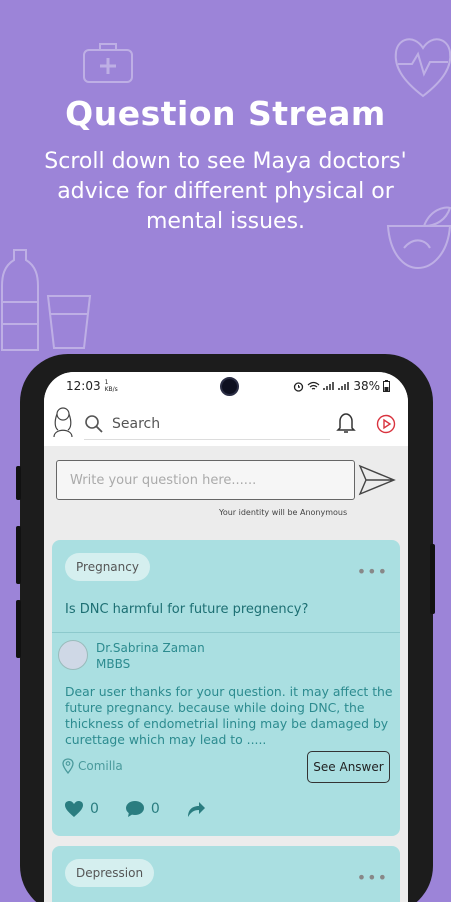 The image size is (451, 902). What do you see at coordinates (207, 424) in the screenshot?
I see `search-bar: Search` at bounding box center [207, 424].